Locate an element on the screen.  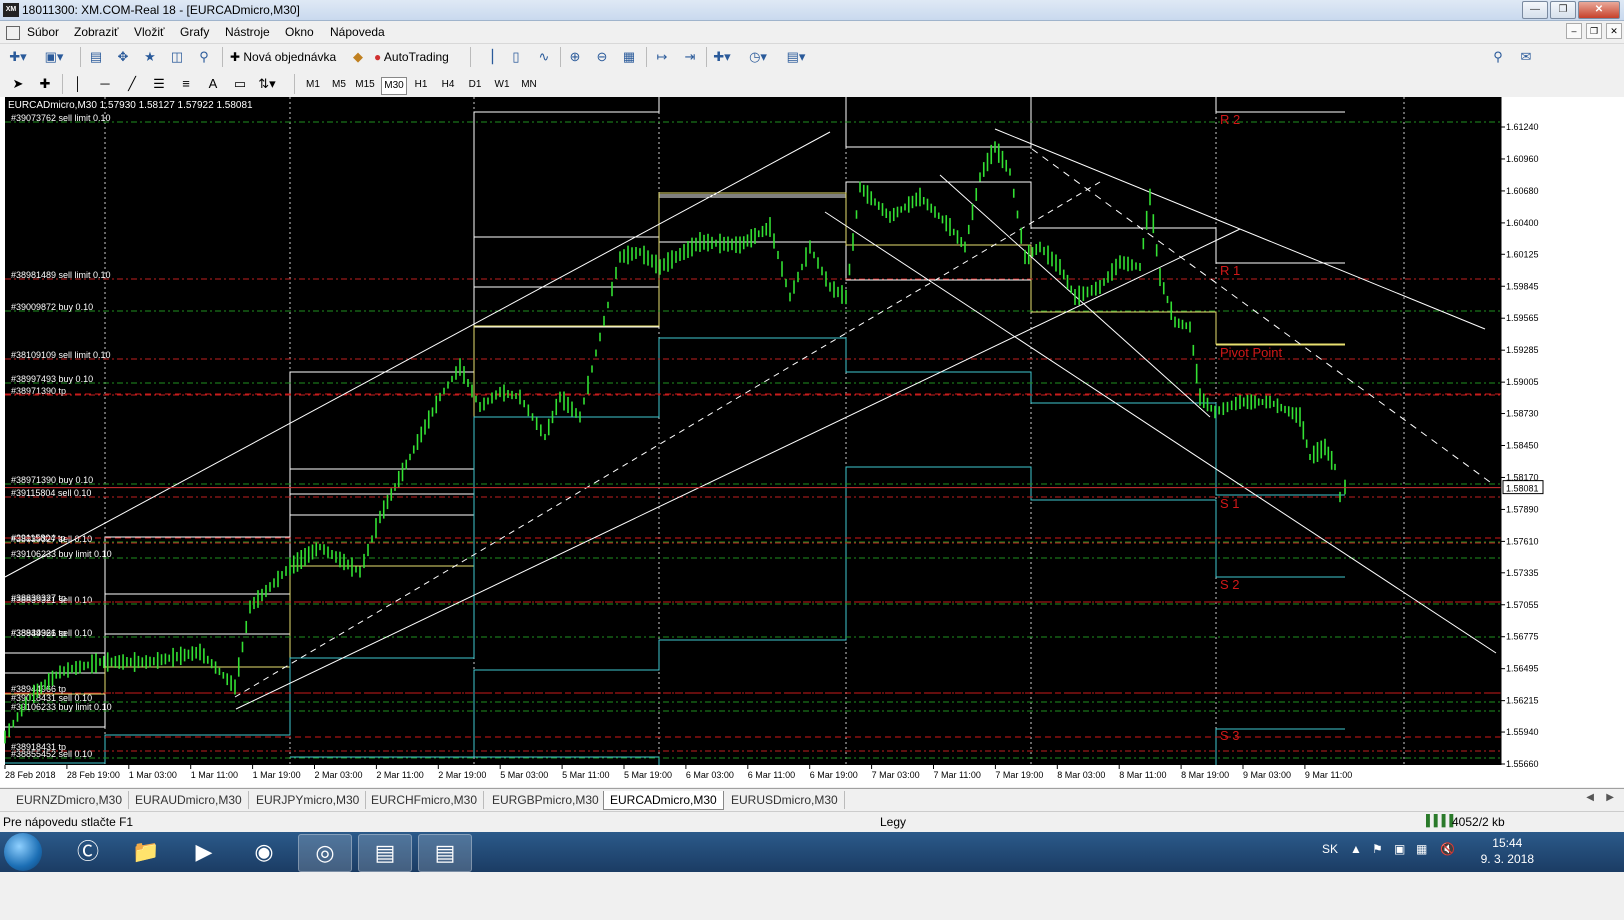
tab-eurchf: EURCHFmicro,M30 is located at coordinates (425, 800).